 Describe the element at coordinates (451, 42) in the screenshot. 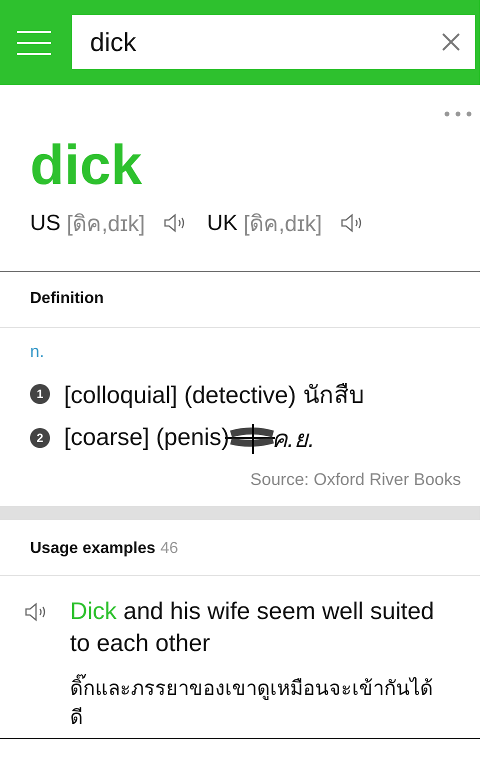

I see `close-icon` at that location.